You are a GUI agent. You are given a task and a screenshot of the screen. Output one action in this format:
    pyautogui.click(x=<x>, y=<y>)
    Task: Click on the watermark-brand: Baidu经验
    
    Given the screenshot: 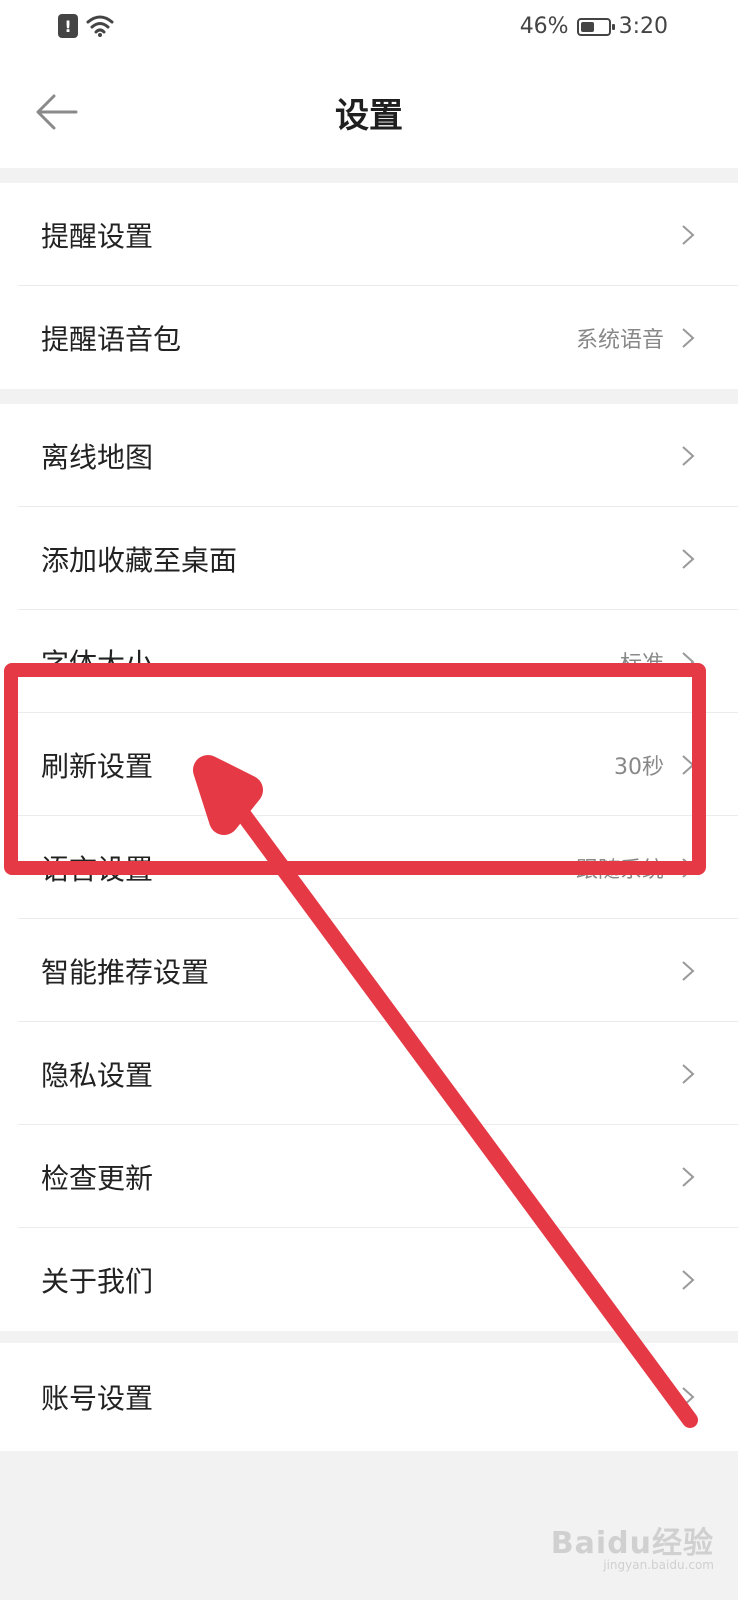 What is the action you would take?
    pyautogui.click(x=632, y=1543)
    